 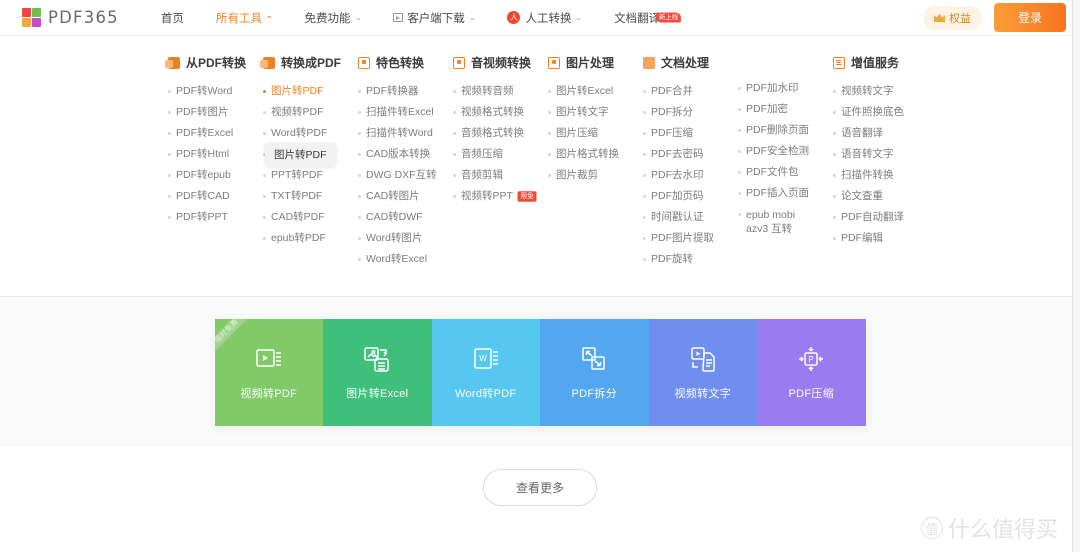 I want to click on nav-item-home: 首页, so click(x=172, y=18).